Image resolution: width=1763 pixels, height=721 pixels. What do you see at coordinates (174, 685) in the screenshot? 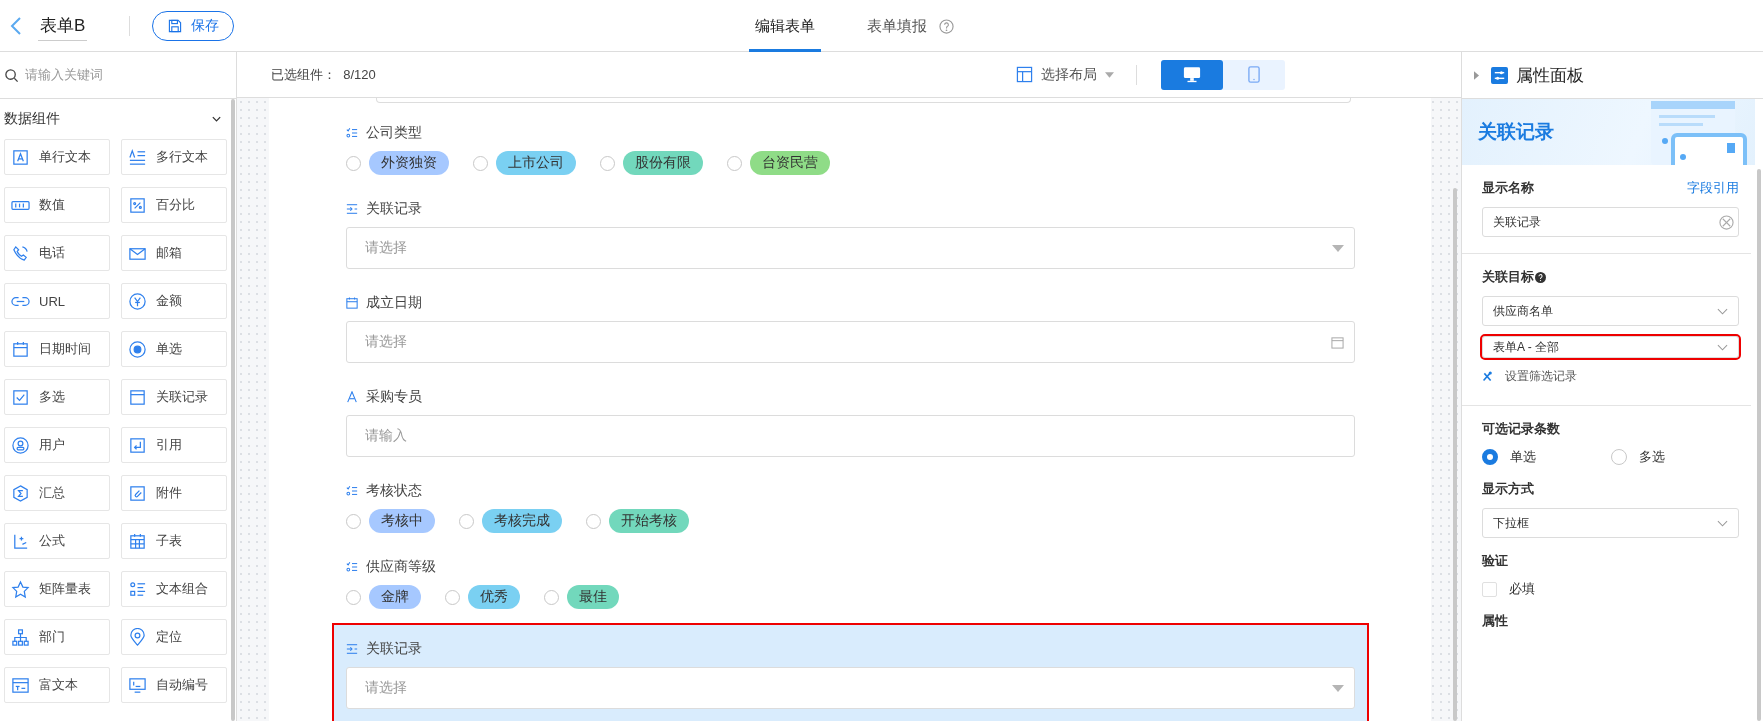
I see `component-item: 自动编号` at bounding box center [174, 685].